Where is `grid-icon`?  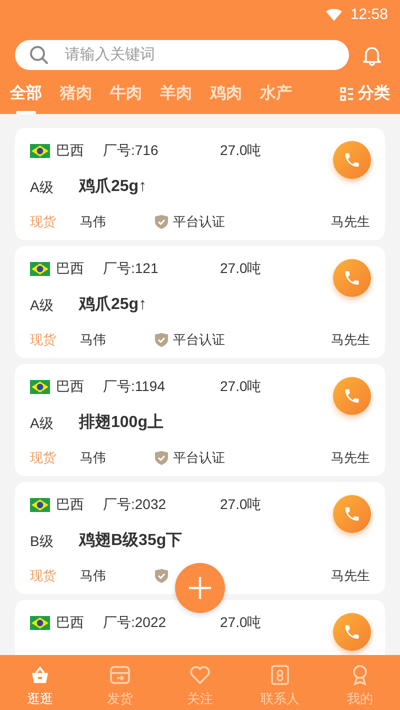
grid-icon is located at coordinates (347, 94).